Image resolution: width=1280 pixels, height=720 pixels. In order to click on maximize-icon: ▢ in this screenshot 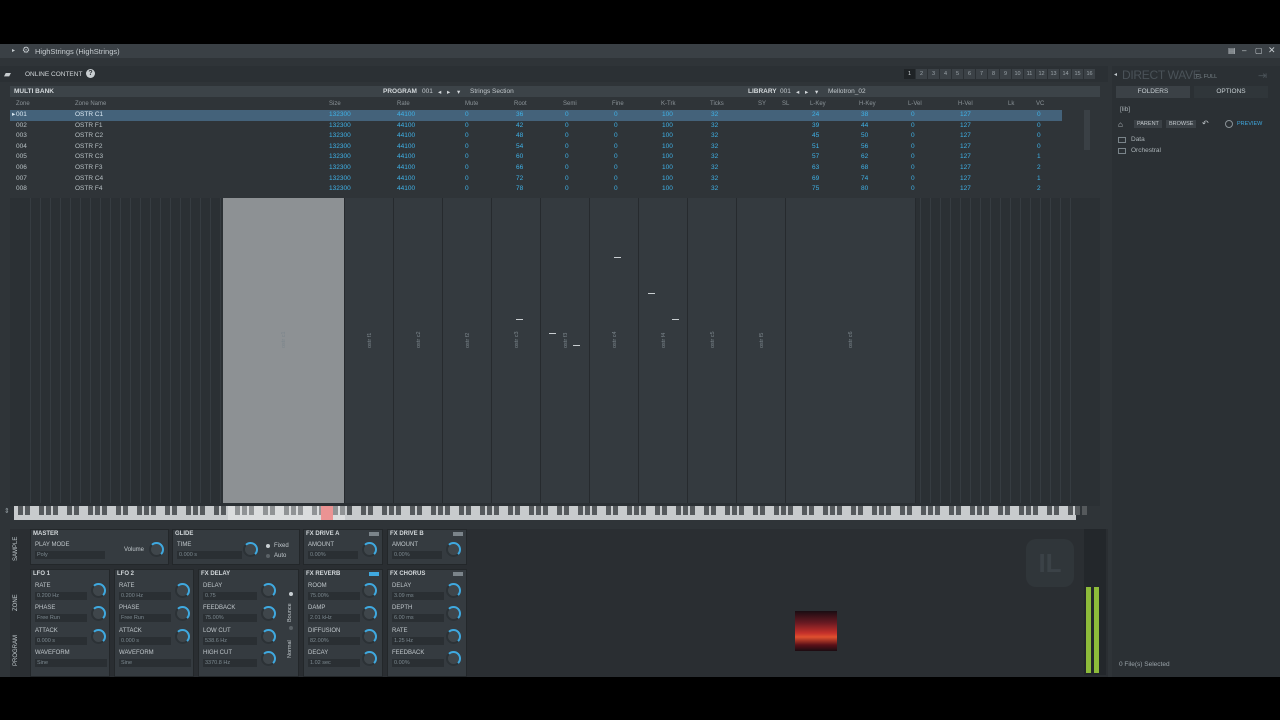, I will do `click(1259, 50)`.